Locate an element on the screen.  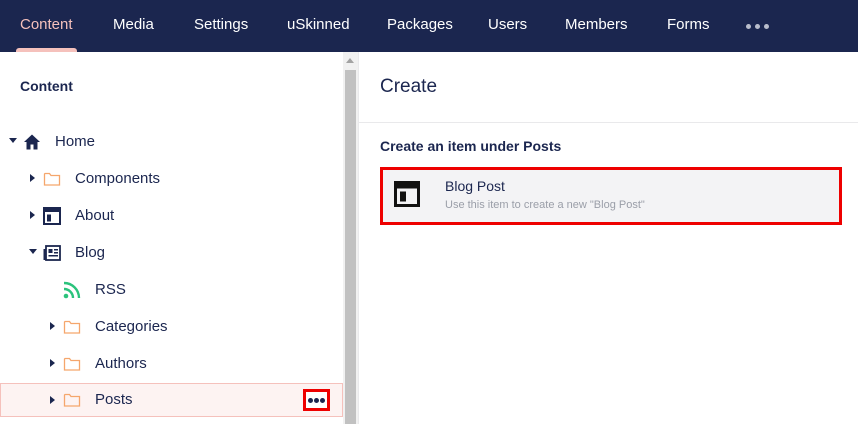
scroll-thumb is located at coordinates (350, 247).